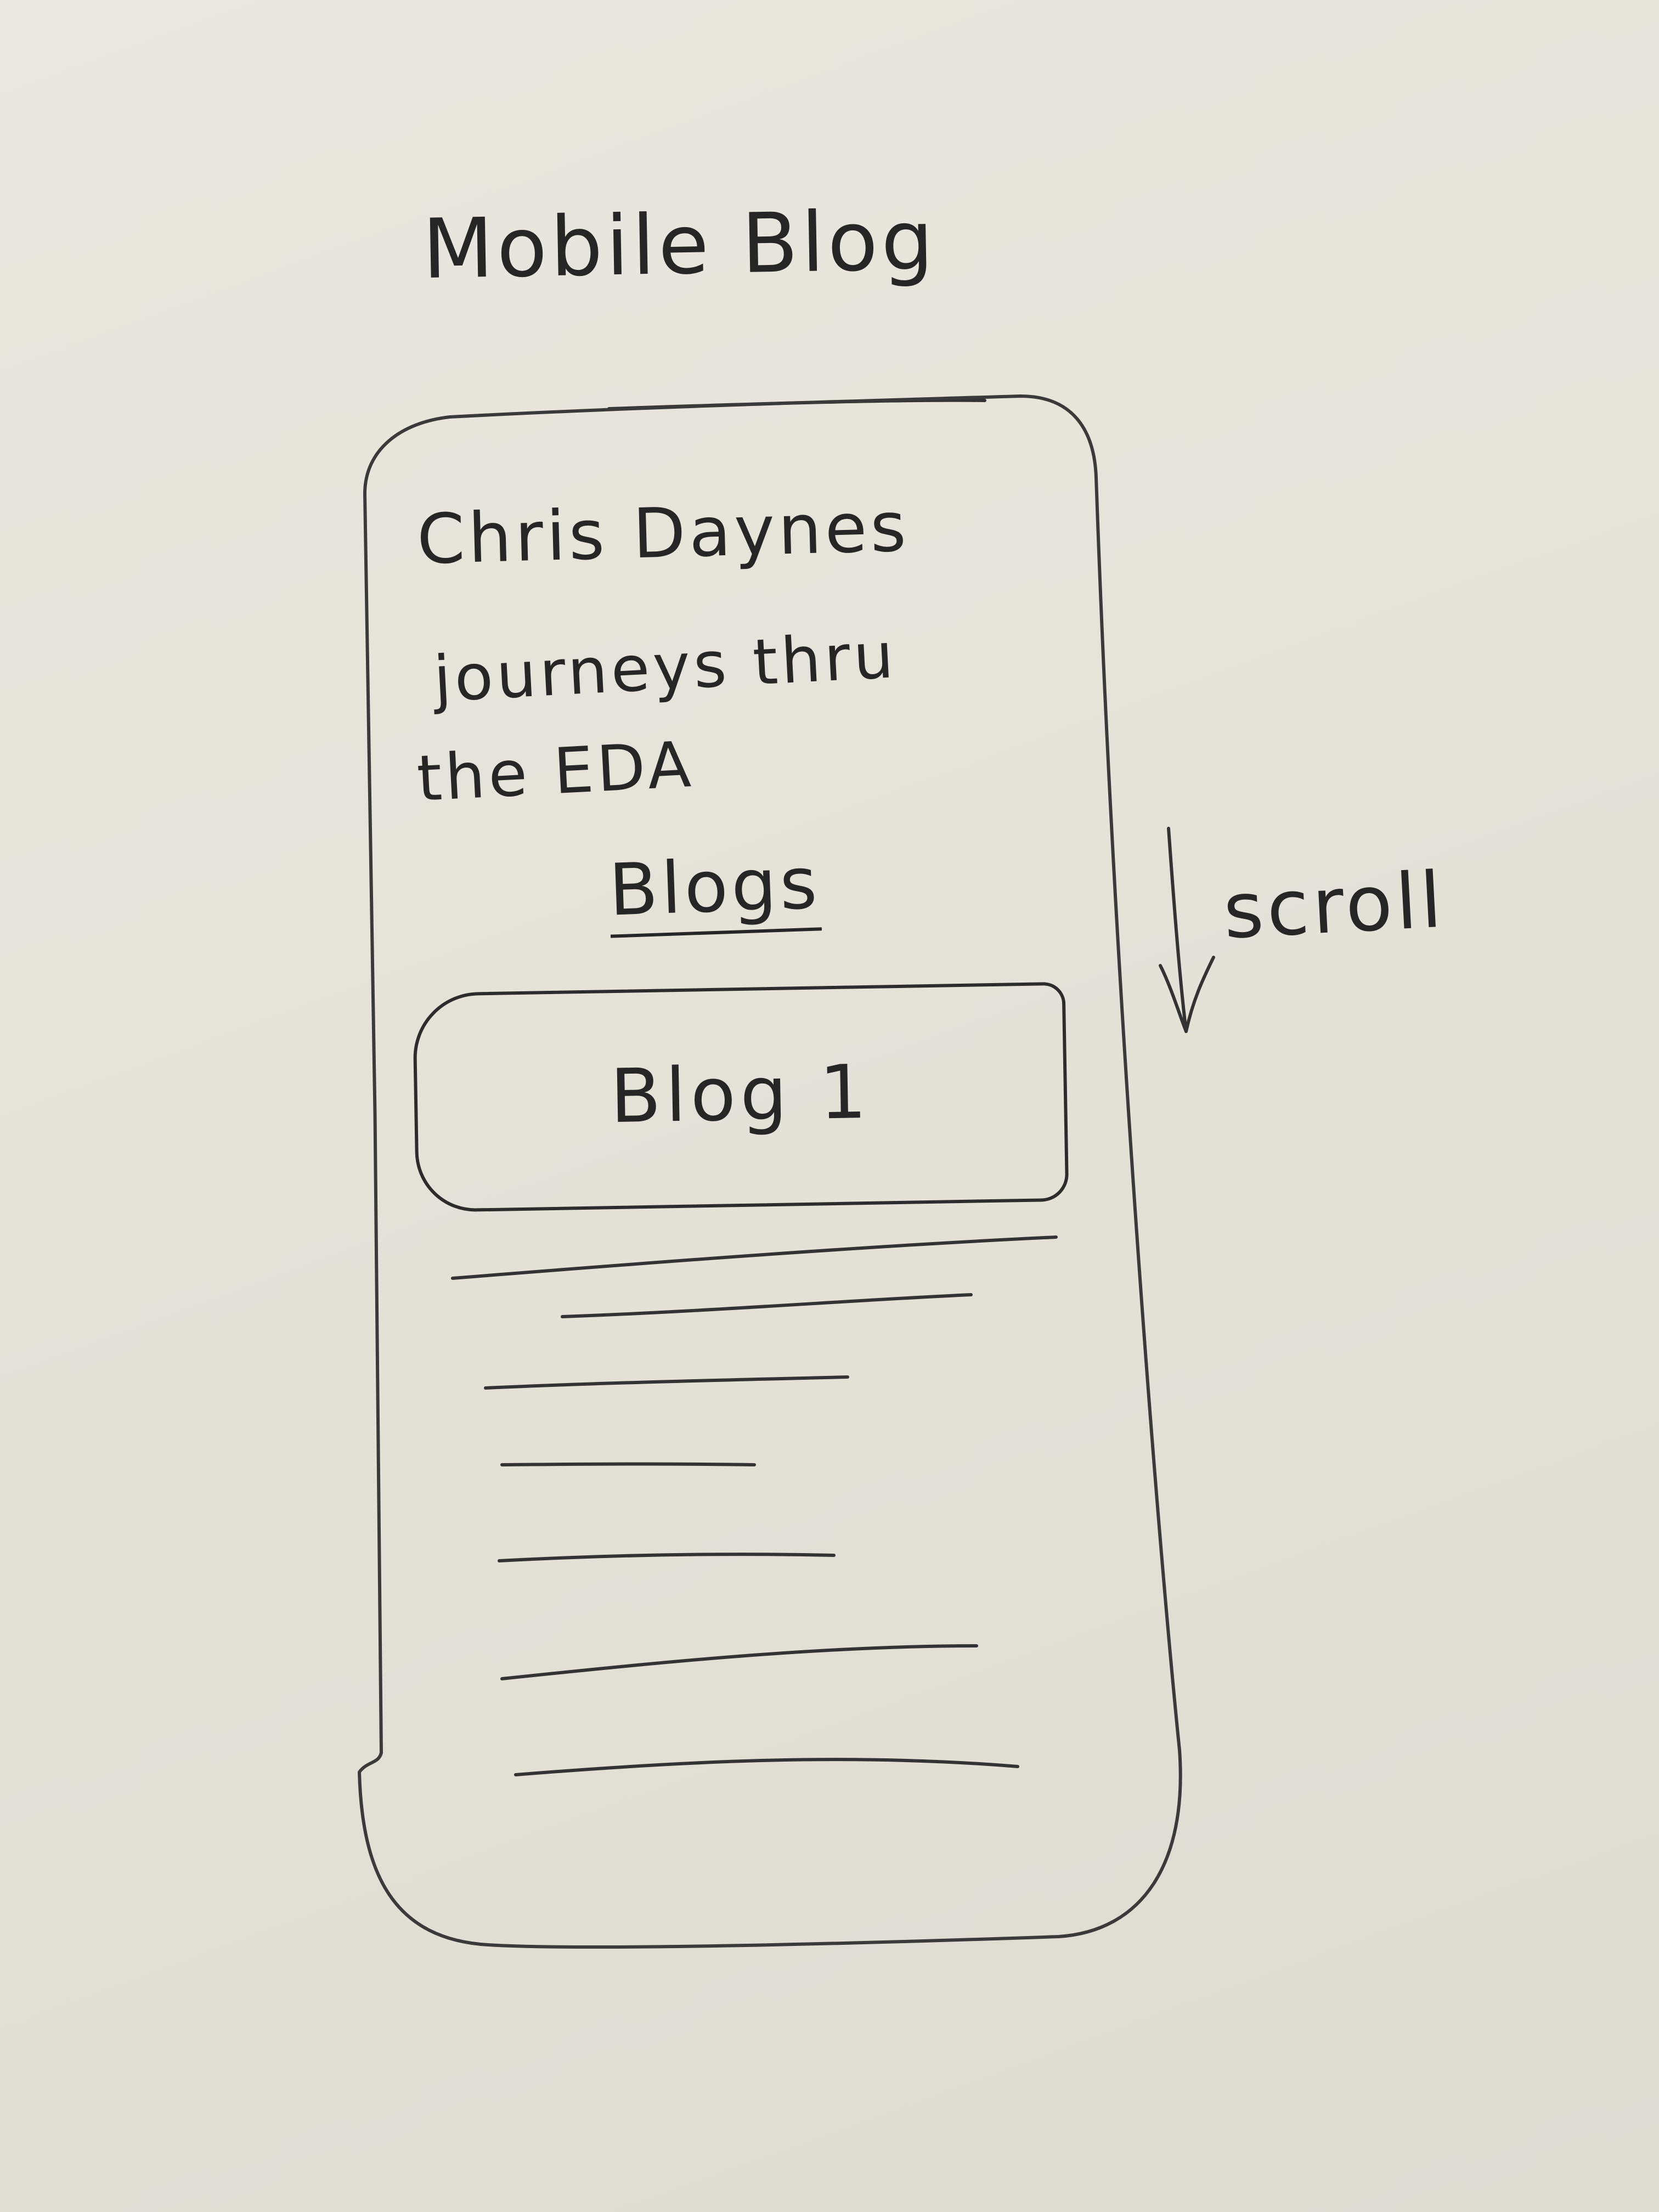 Image resolution: width=1659 pixels, height=2212 pixels. I want to click on scroll-label: scroll, so click(1334, 906).